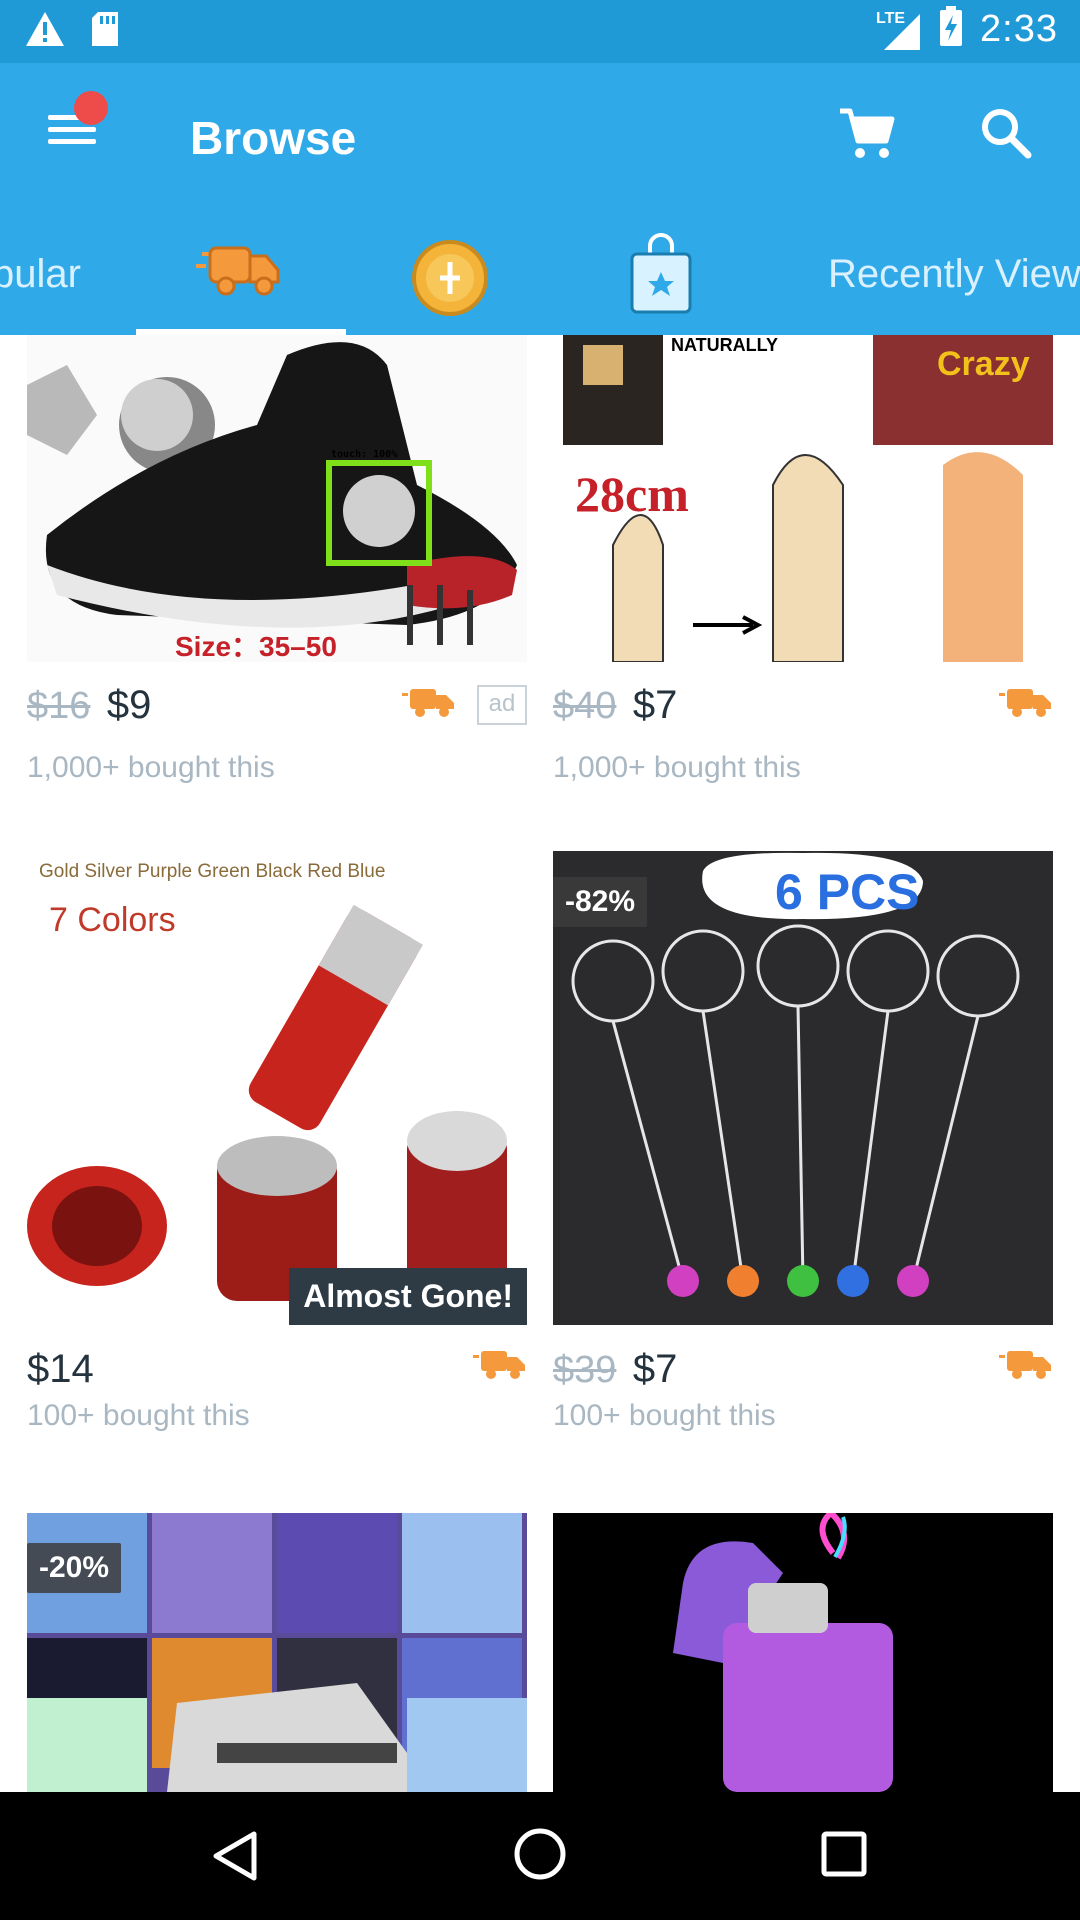 This screenshot has width=1080, height=1920. I want to click on lighter-image, so click(803, 1652).